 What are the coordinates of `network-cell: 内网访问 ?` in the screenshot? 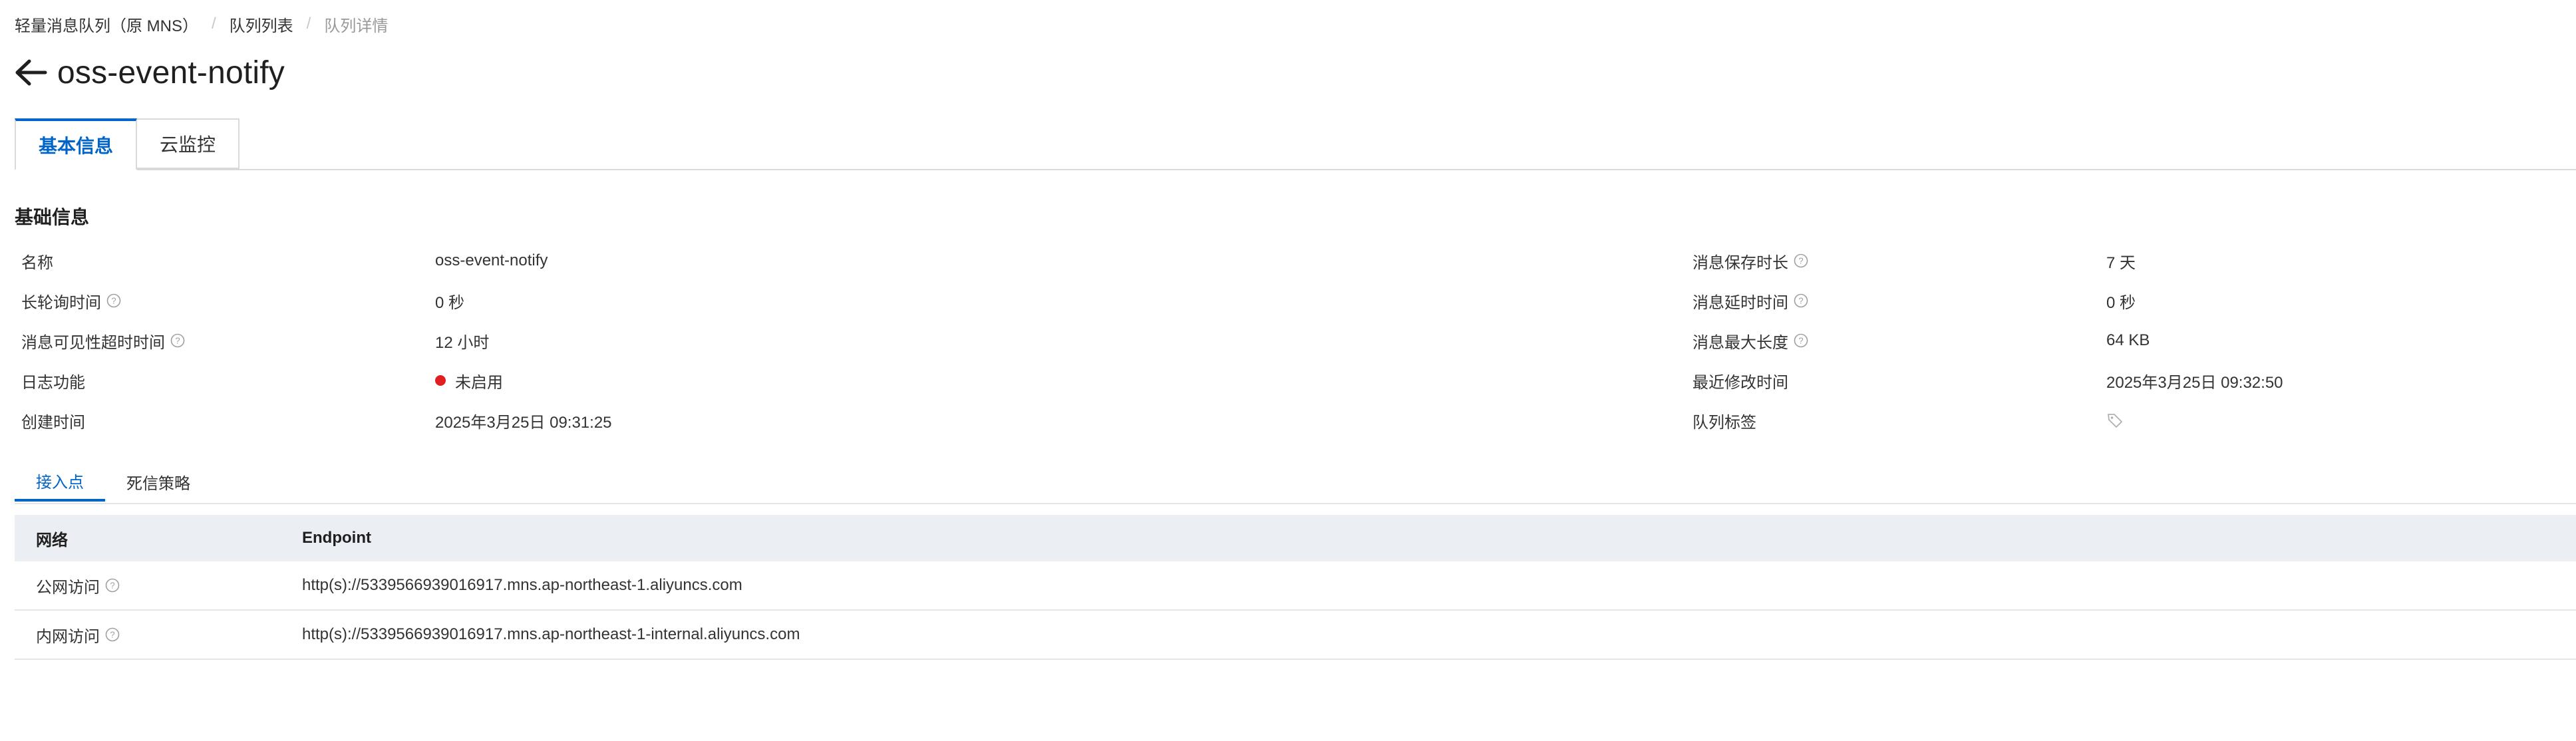 It's located at (78, 635).